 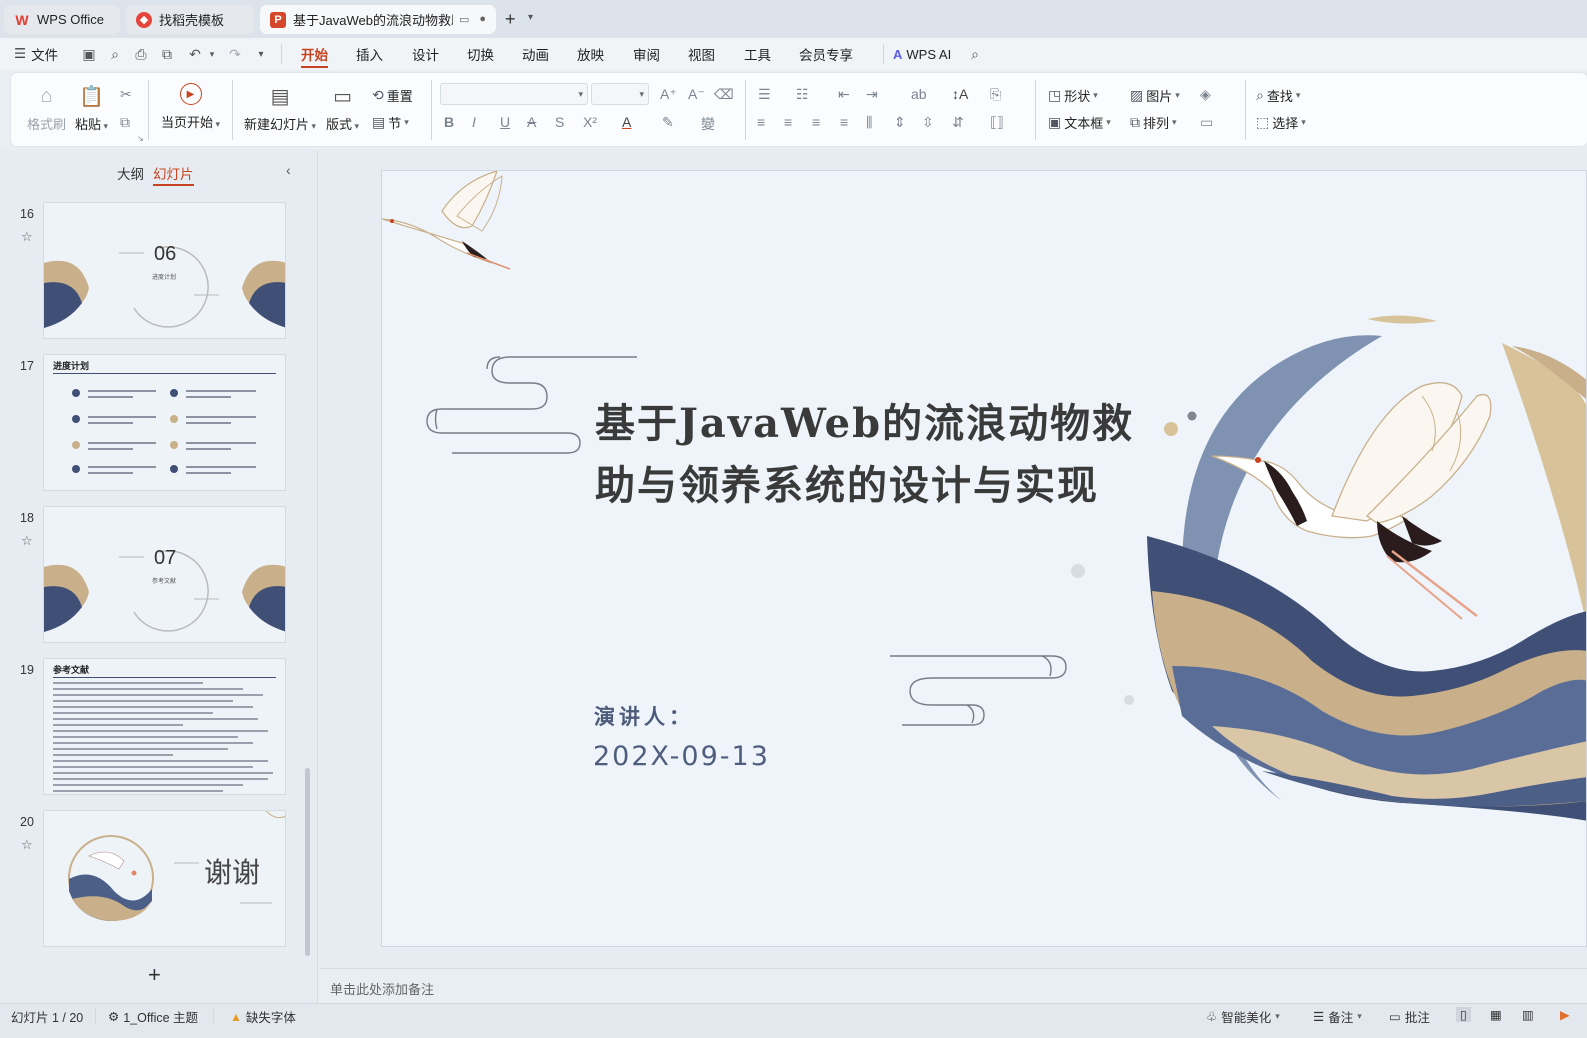 I want to click on strikethrough-icon: A, so click(x=531, y=122).